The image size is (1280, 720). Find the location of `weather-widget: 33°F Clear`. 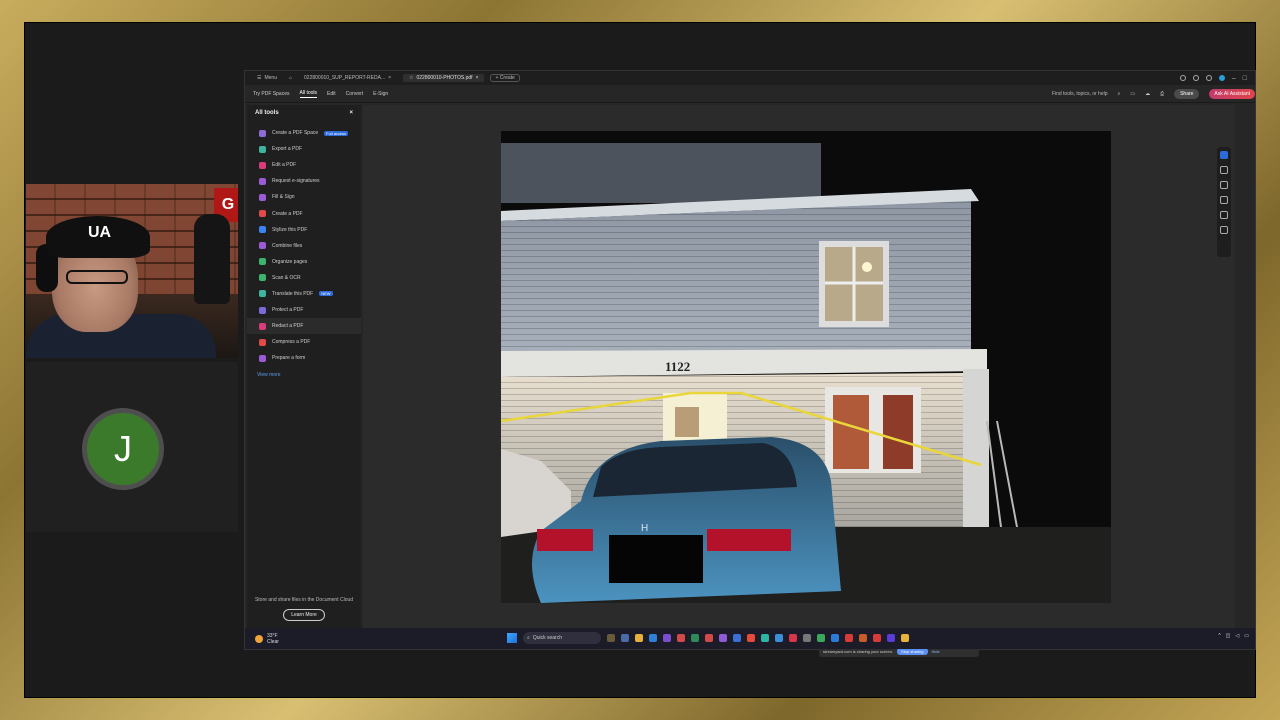

weather-widget: 33°F Clear is located at coordinates (262, 639).